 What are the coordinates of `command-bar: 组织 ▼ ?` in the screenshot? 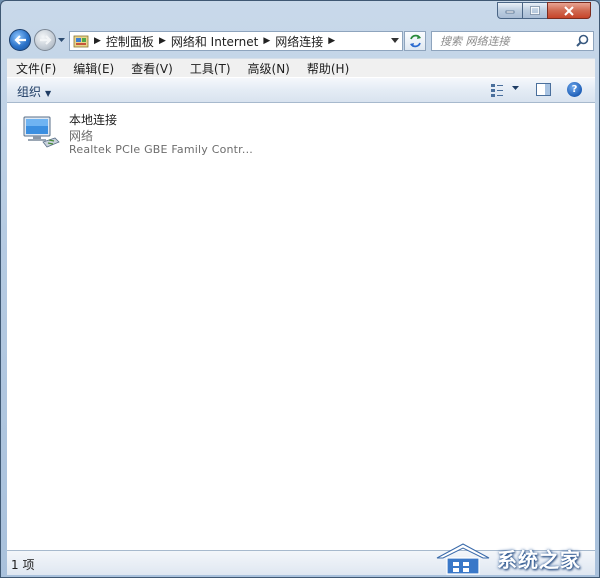 It's located at (301, 90).